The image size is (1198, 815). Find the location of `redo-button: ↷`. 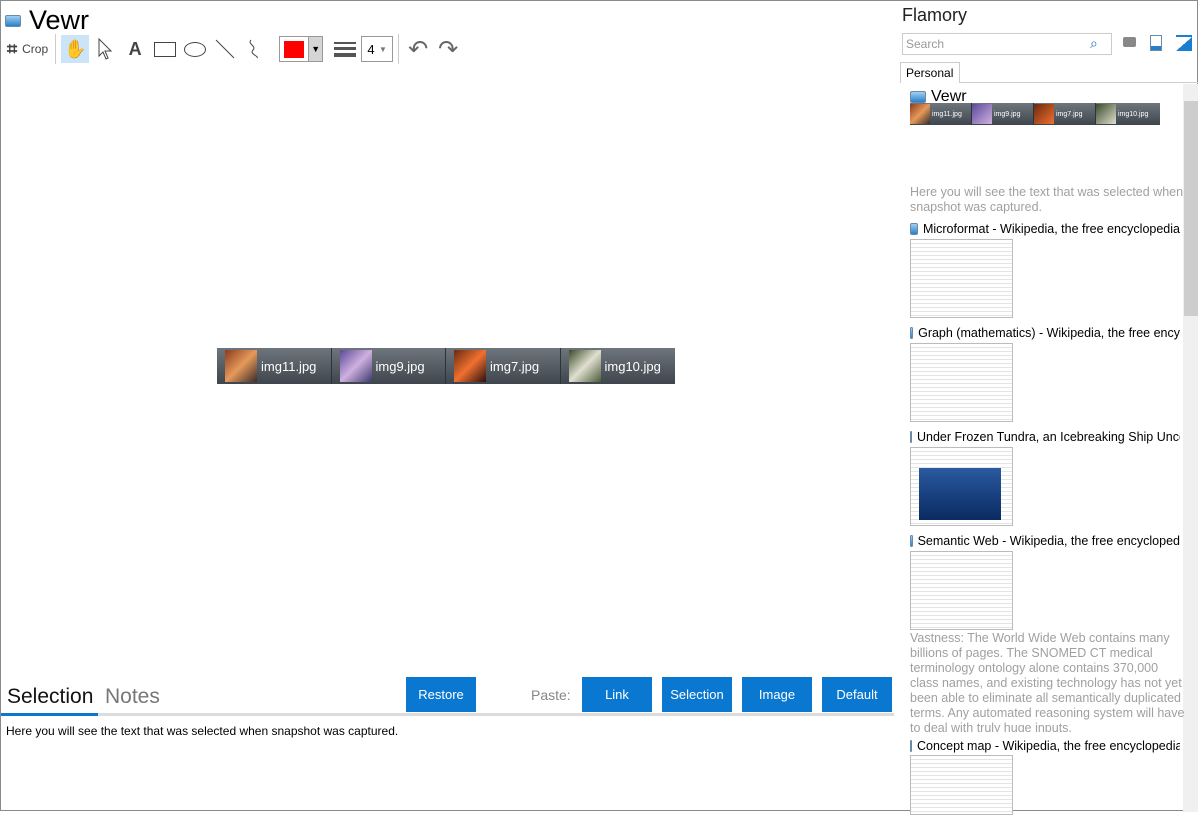

redo-button: ↷ is located at coordinates (448, 49).